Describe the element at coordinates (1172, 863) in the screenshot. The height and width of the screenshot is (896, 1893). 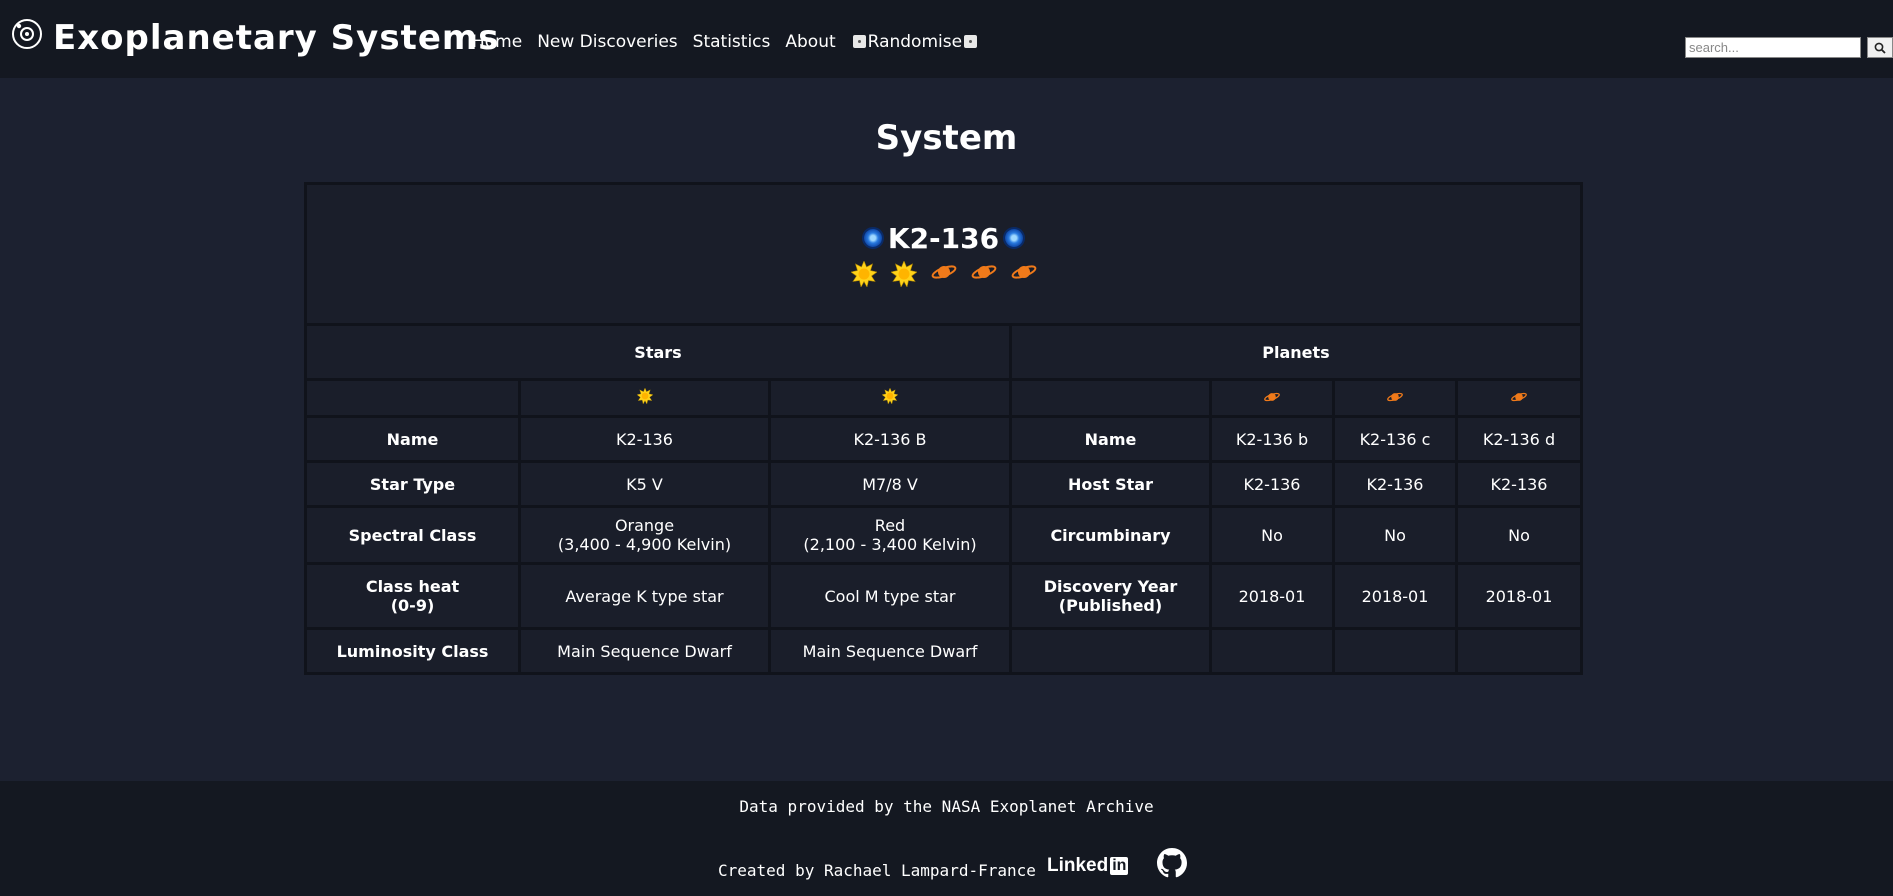
I see `github-icon` at that location.